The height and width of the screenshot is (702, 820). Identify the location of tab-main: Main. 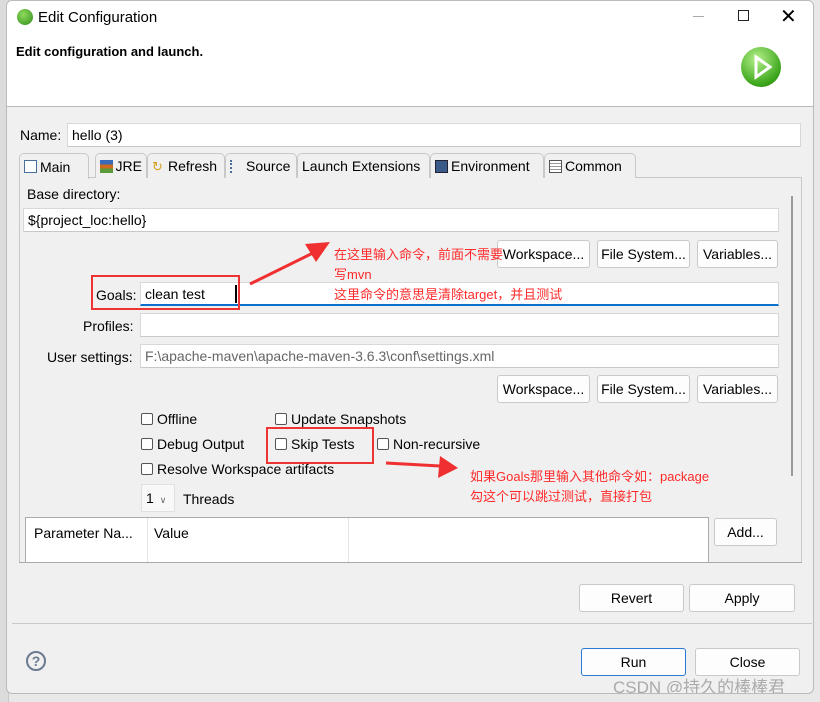
(54, 166).